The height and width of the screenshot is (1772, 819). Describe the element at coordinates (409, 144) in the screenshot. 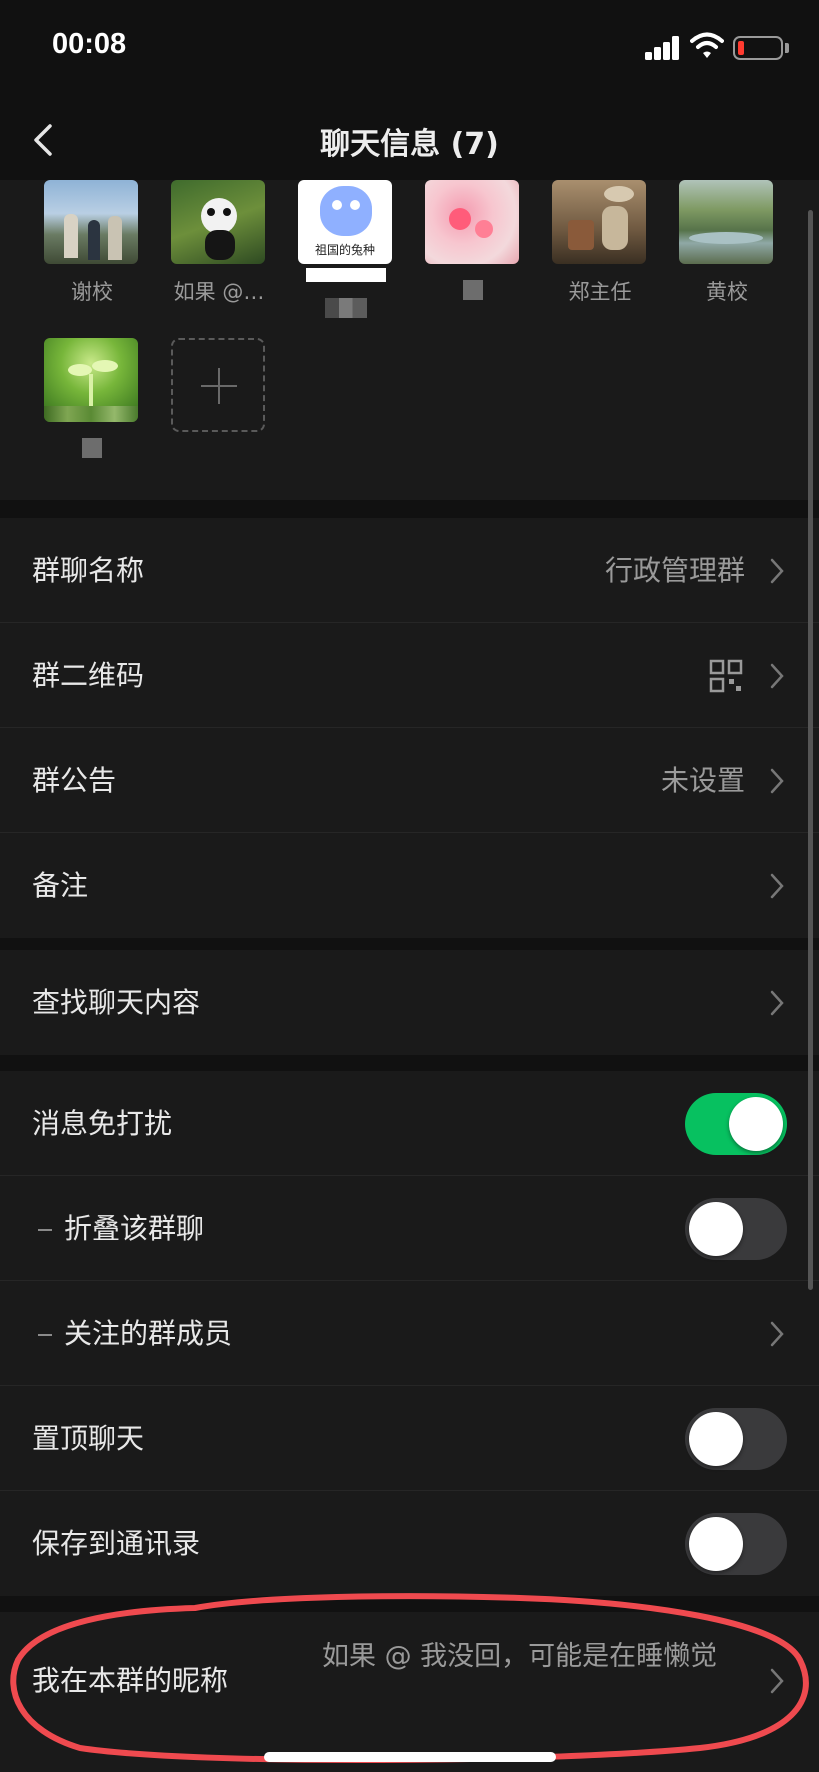

I see `page-title: 聊天信息 (7)` at that location.